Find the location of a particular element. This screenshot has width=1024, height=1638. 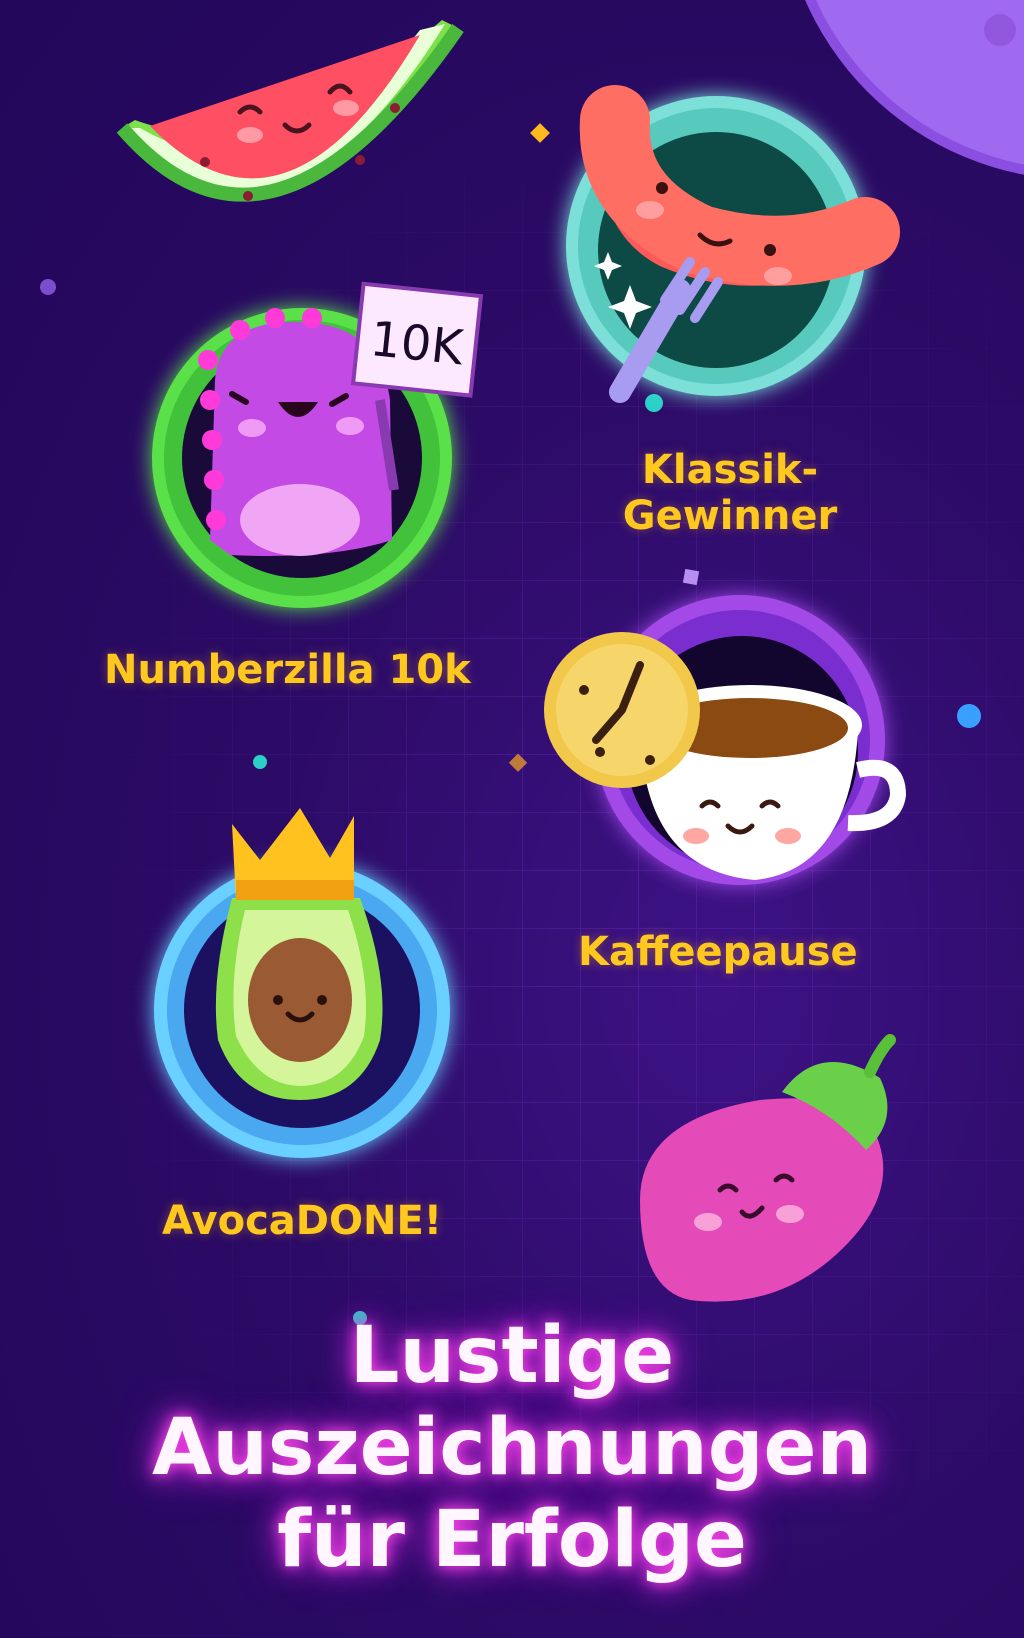

sign-icon: 10K is located at coordinates (417, 339).